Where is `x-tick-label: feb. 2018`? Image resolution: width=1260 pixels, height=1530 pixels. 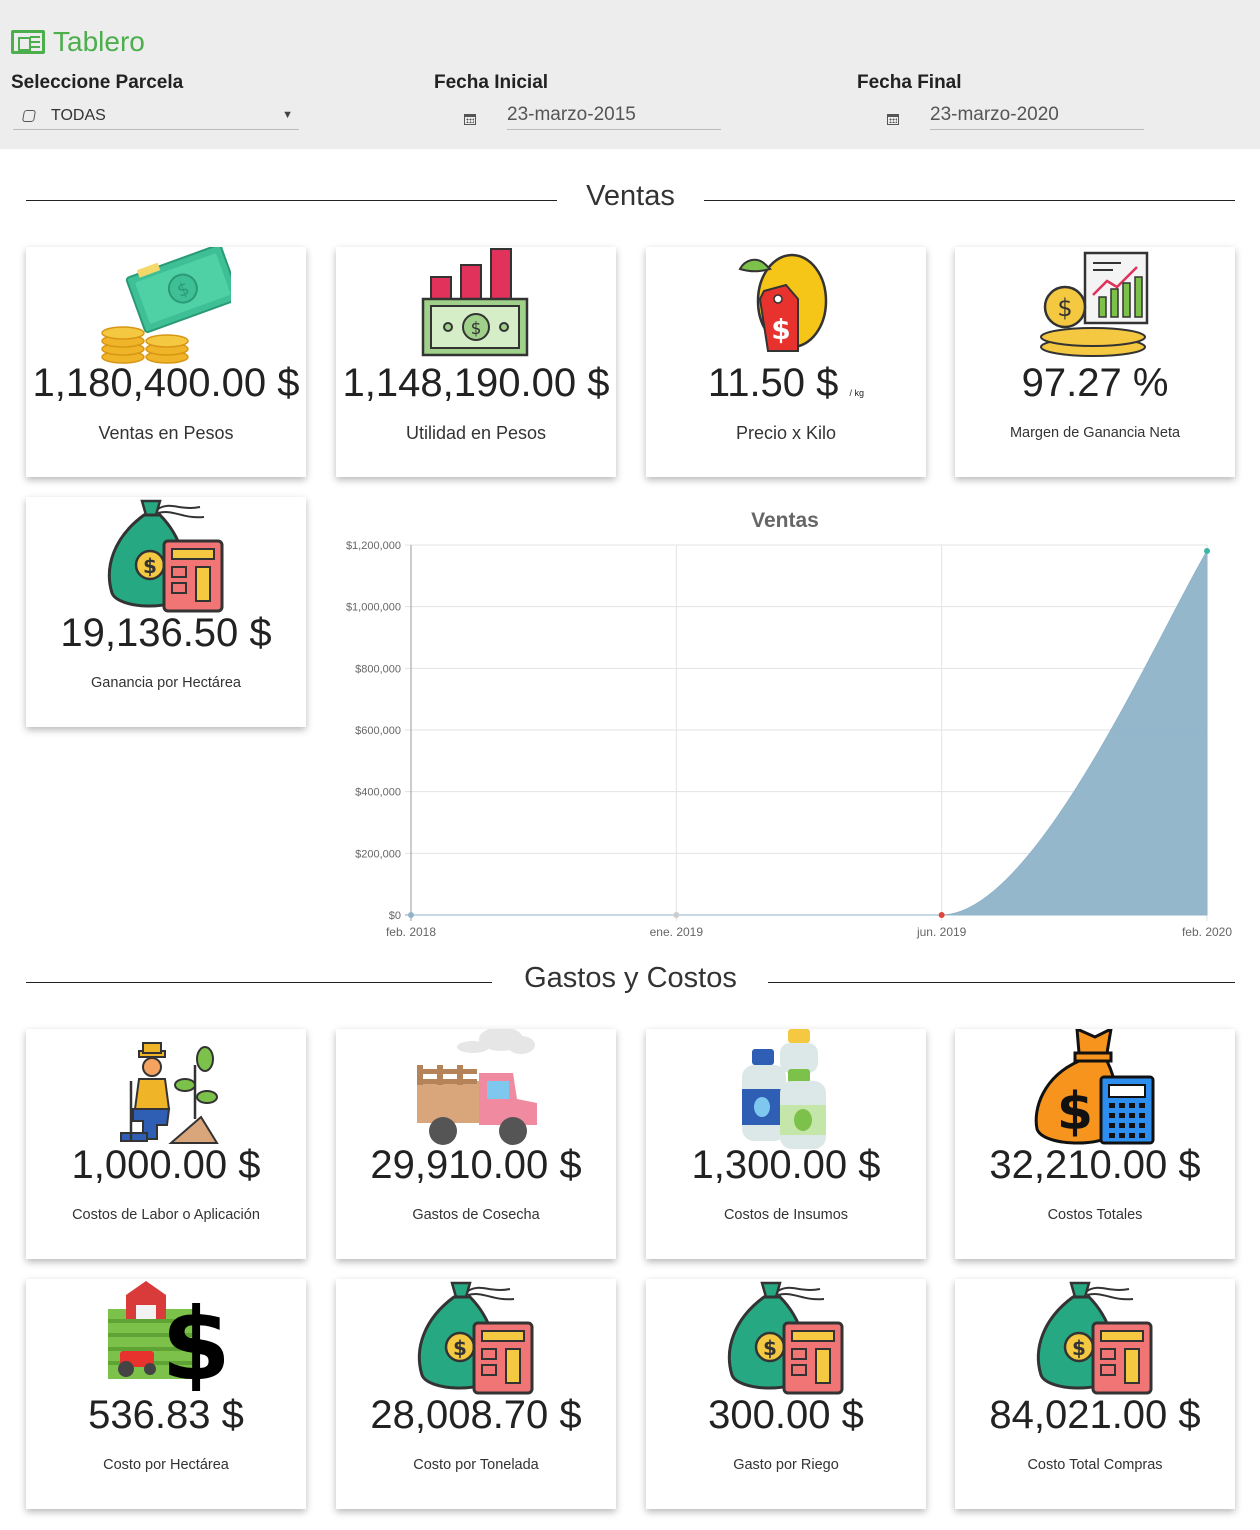 x-tick-label: feb. 2018 is located at coordinates (411, 932).